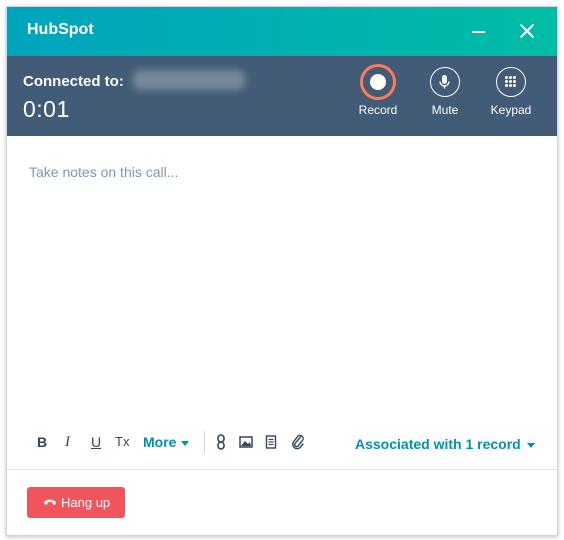  Describe the element at coordinates (160, 442) in the screenshot. I see `more-label: More` at that location.